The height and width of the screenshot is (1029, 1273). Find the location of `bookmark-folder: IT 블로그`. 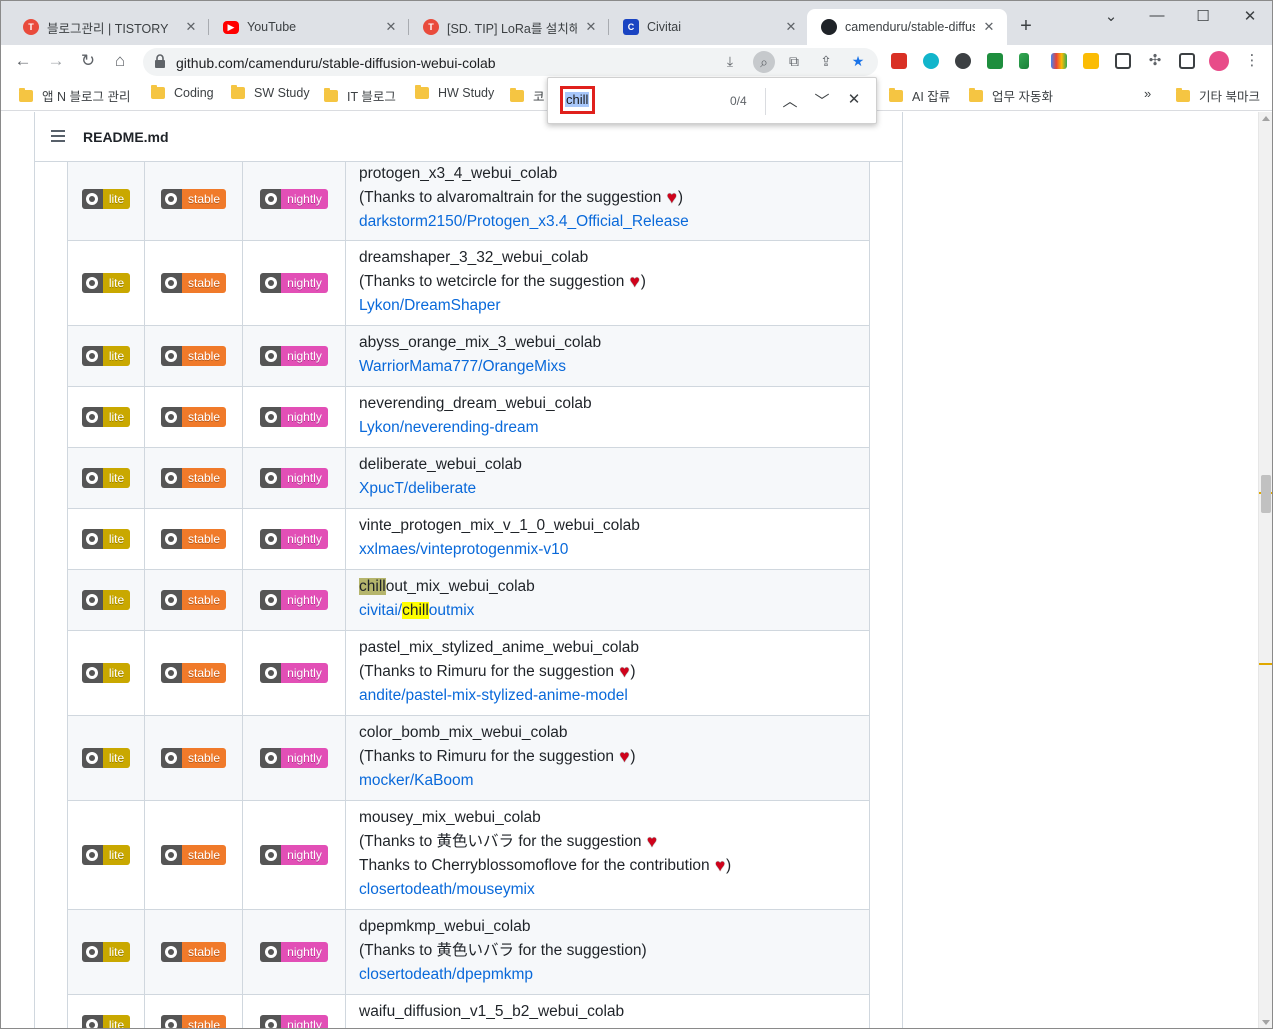

bookmark-folder: IT 블로그 is located at coordinates (360, 95).